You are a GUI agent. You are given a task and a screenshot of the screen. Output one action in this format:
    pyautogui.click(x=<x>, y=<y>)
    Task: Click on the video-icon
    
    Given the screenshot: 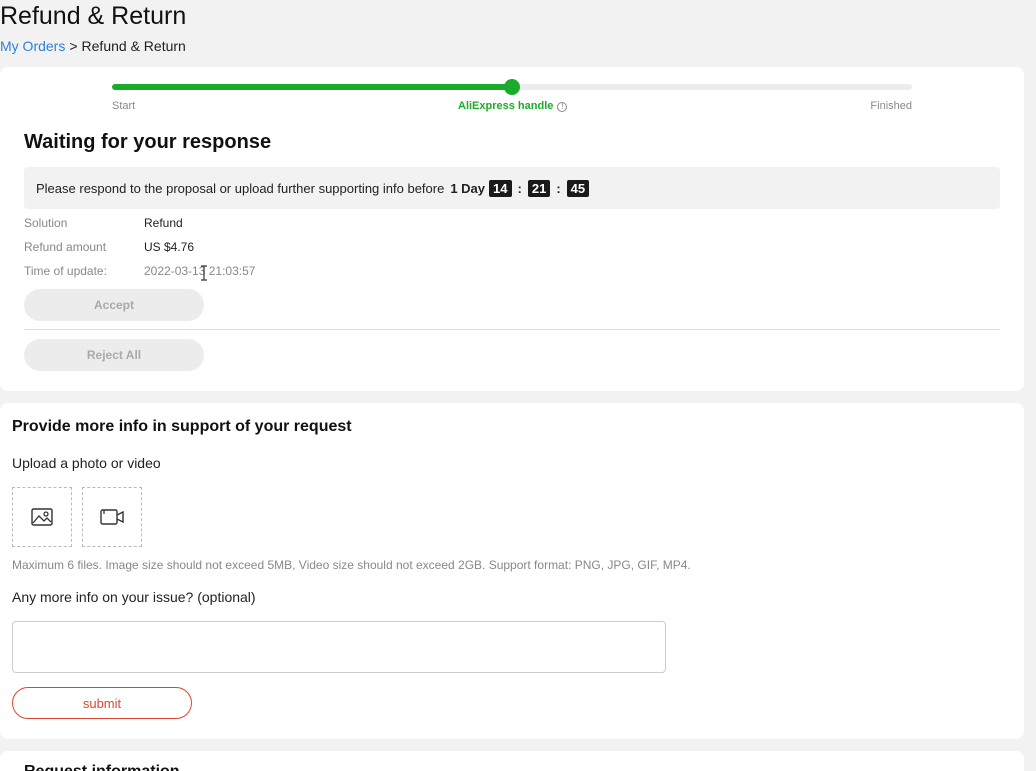 What is the action you would take?
    pyautogui.click(x=112, y=517)
    